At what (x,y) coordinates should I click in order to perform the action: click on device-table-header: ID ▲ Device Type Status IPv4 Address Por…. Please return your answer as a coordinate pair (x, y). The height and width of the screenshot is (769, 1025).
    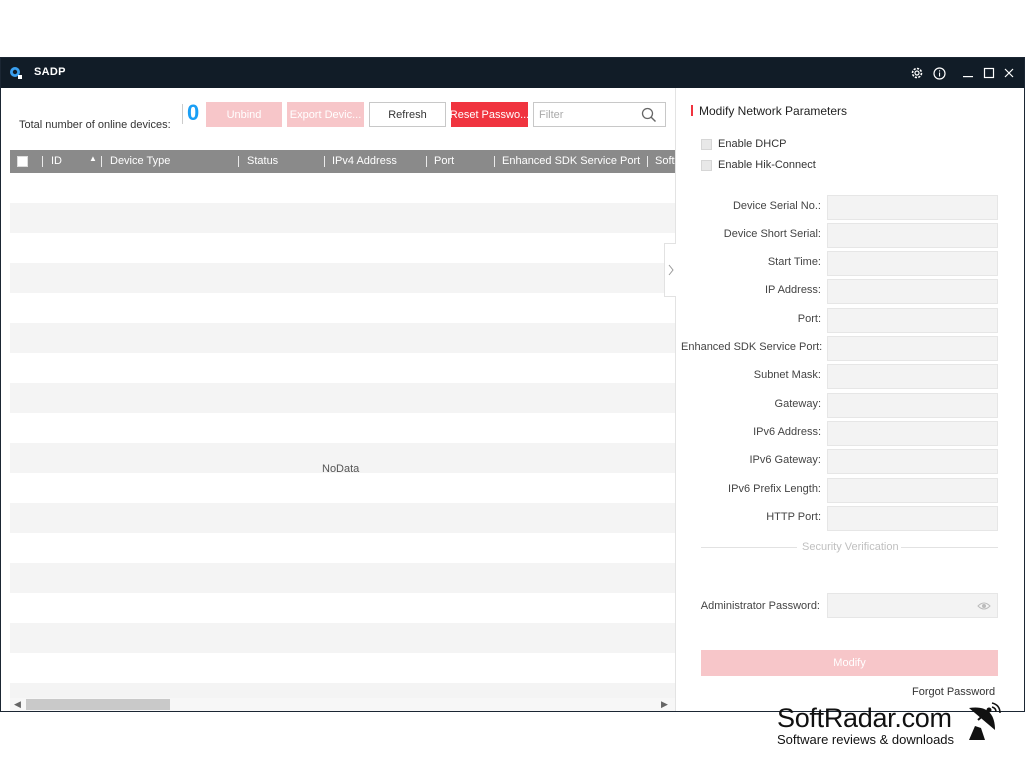
    Looking at the image, I should click on (342, 161).